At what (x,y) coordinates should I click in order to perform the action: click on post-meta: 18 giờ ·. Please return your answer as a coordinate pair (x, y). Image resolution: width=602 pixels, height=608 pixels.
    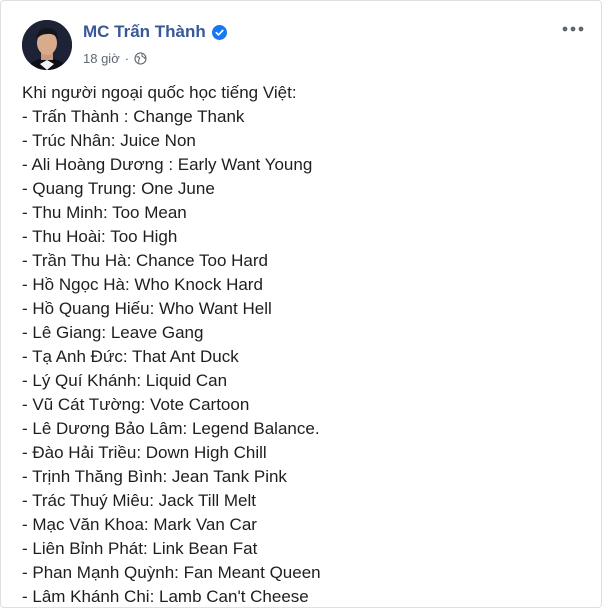
    Looking at the image, I should click on (115, 58).